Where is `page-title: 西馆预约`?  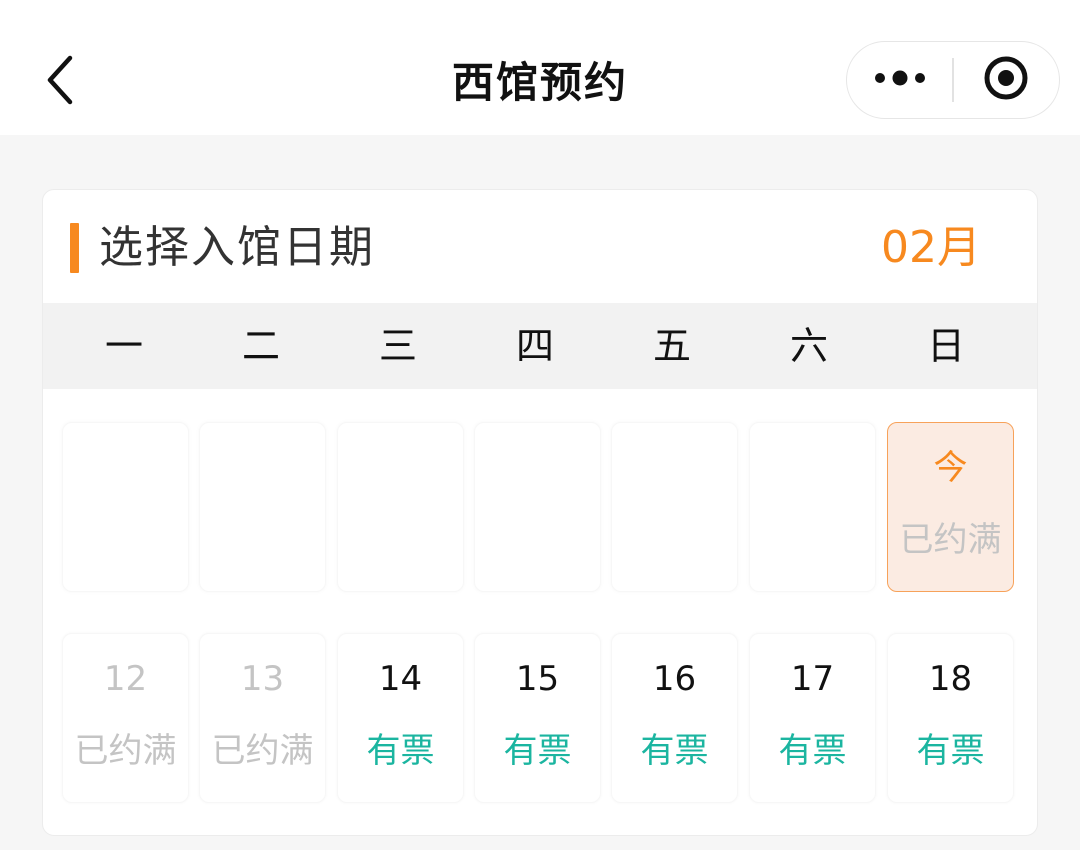
page-title: 西馆预约 is located at coordinates (539, 82).